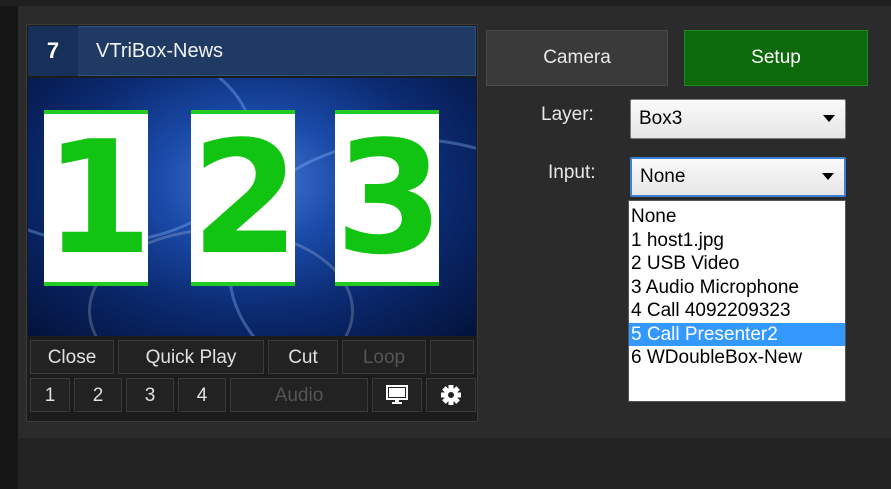 The width and height of the screenshot is (891, 489). Describe the element at coordinates (299, 395) in the screenshot. I see `audio-button: Audio` at that location.